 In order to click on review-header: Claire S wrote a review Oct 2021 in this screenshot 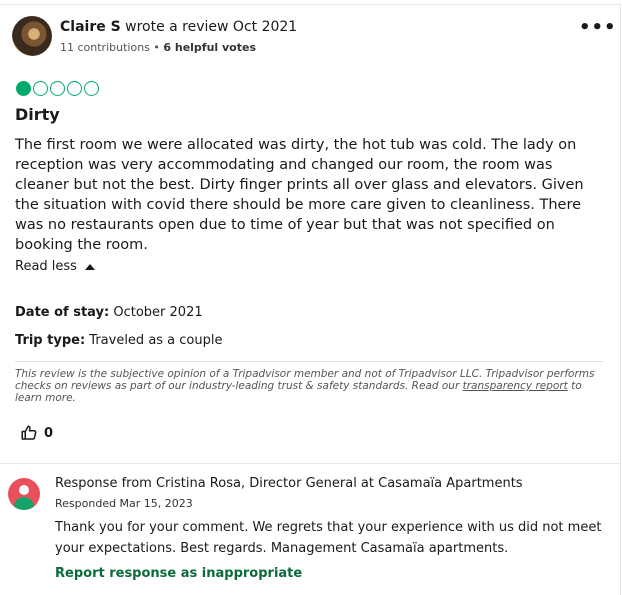, I will do `click(178, 27)`.